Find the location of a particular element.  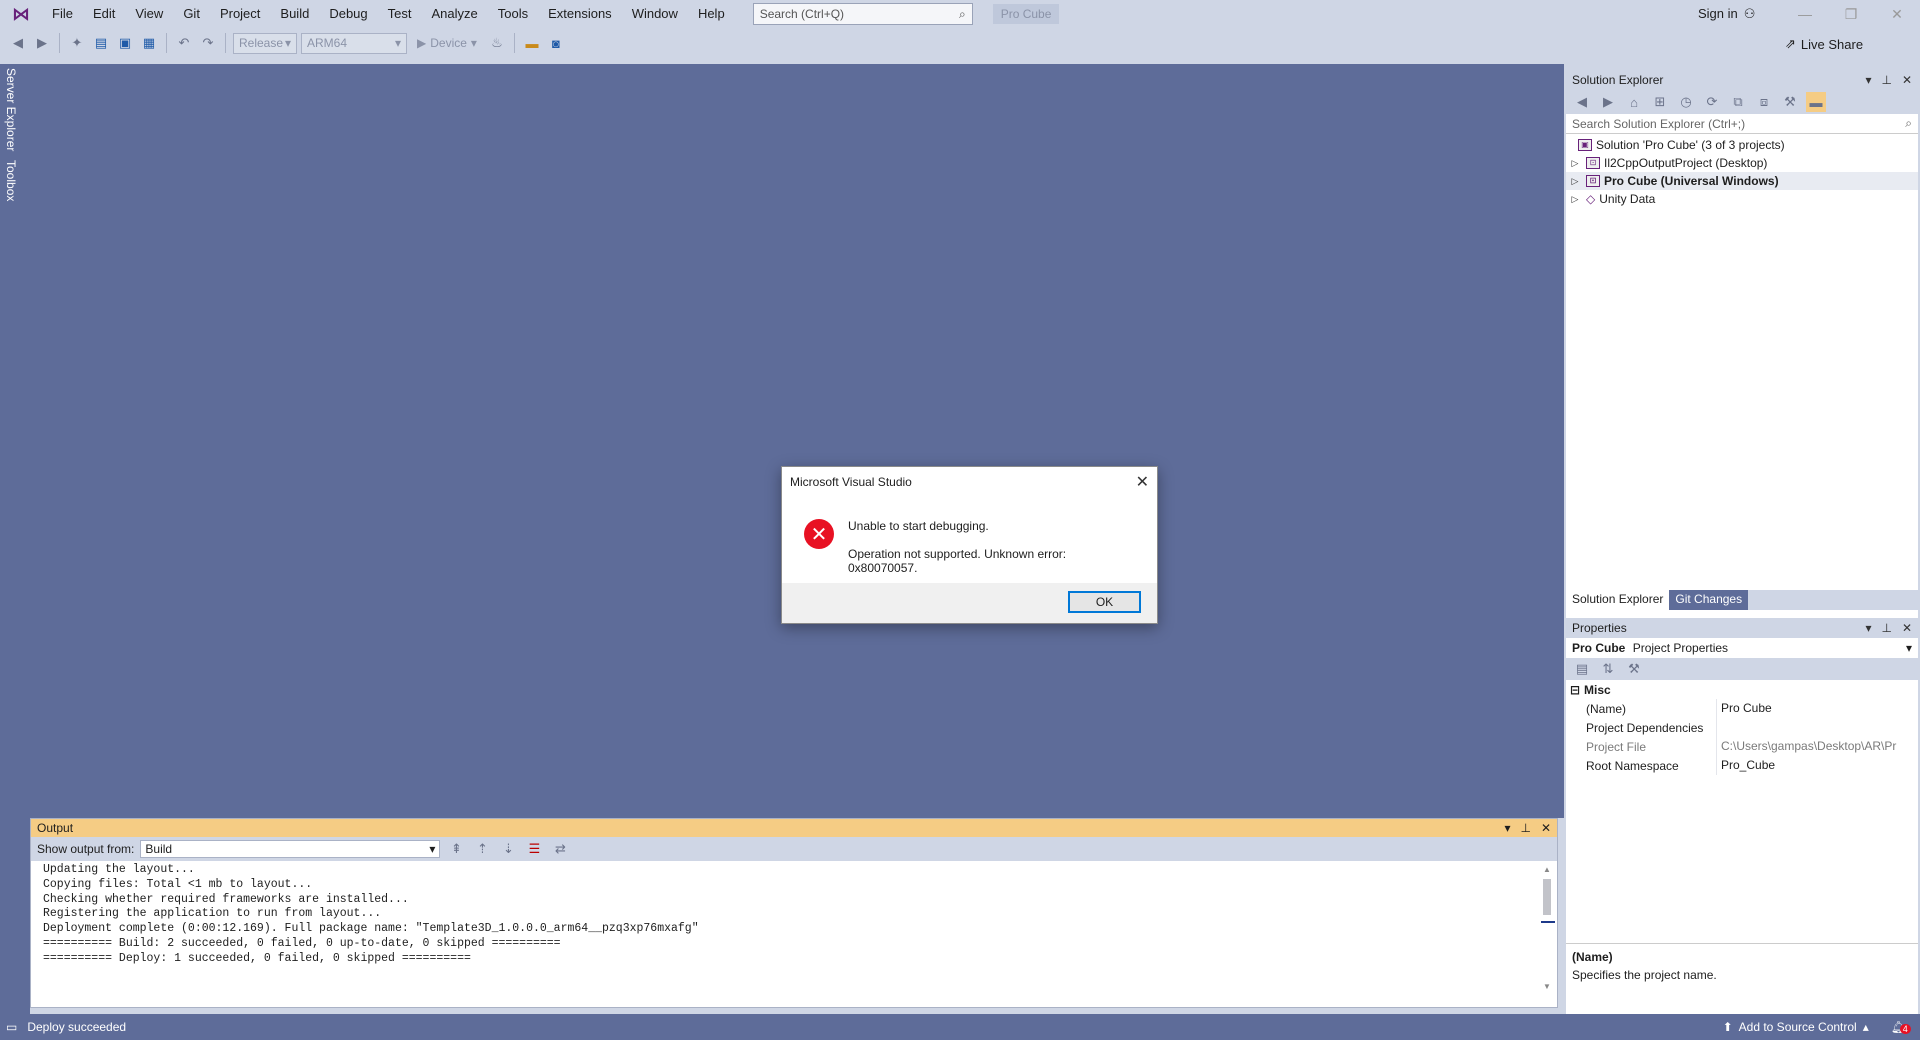

properties-wrench-icon: ⚒ is located at coordinates (1790, 102).